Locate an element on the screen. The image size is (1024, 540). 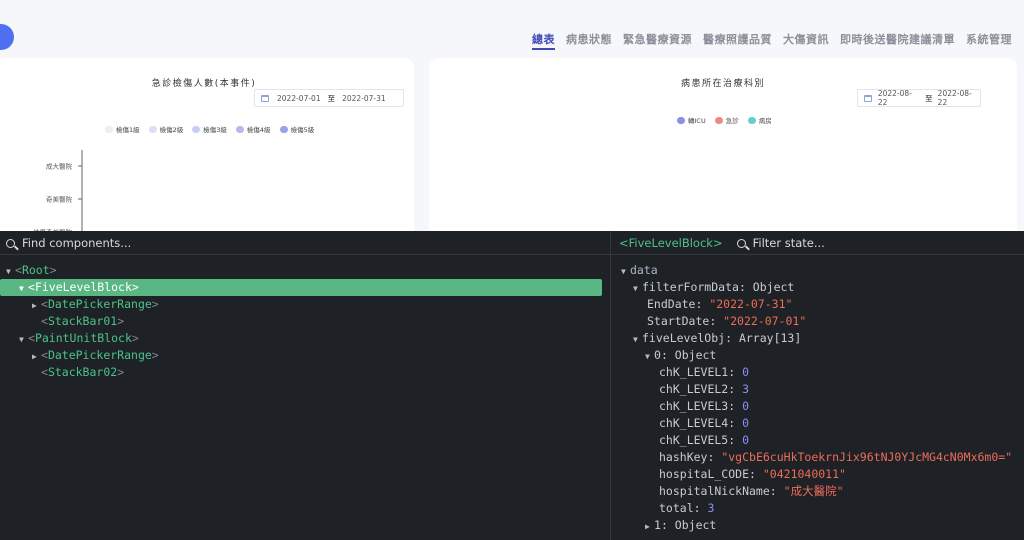
legend-item: 急診 is located at coordinates (726, 120).